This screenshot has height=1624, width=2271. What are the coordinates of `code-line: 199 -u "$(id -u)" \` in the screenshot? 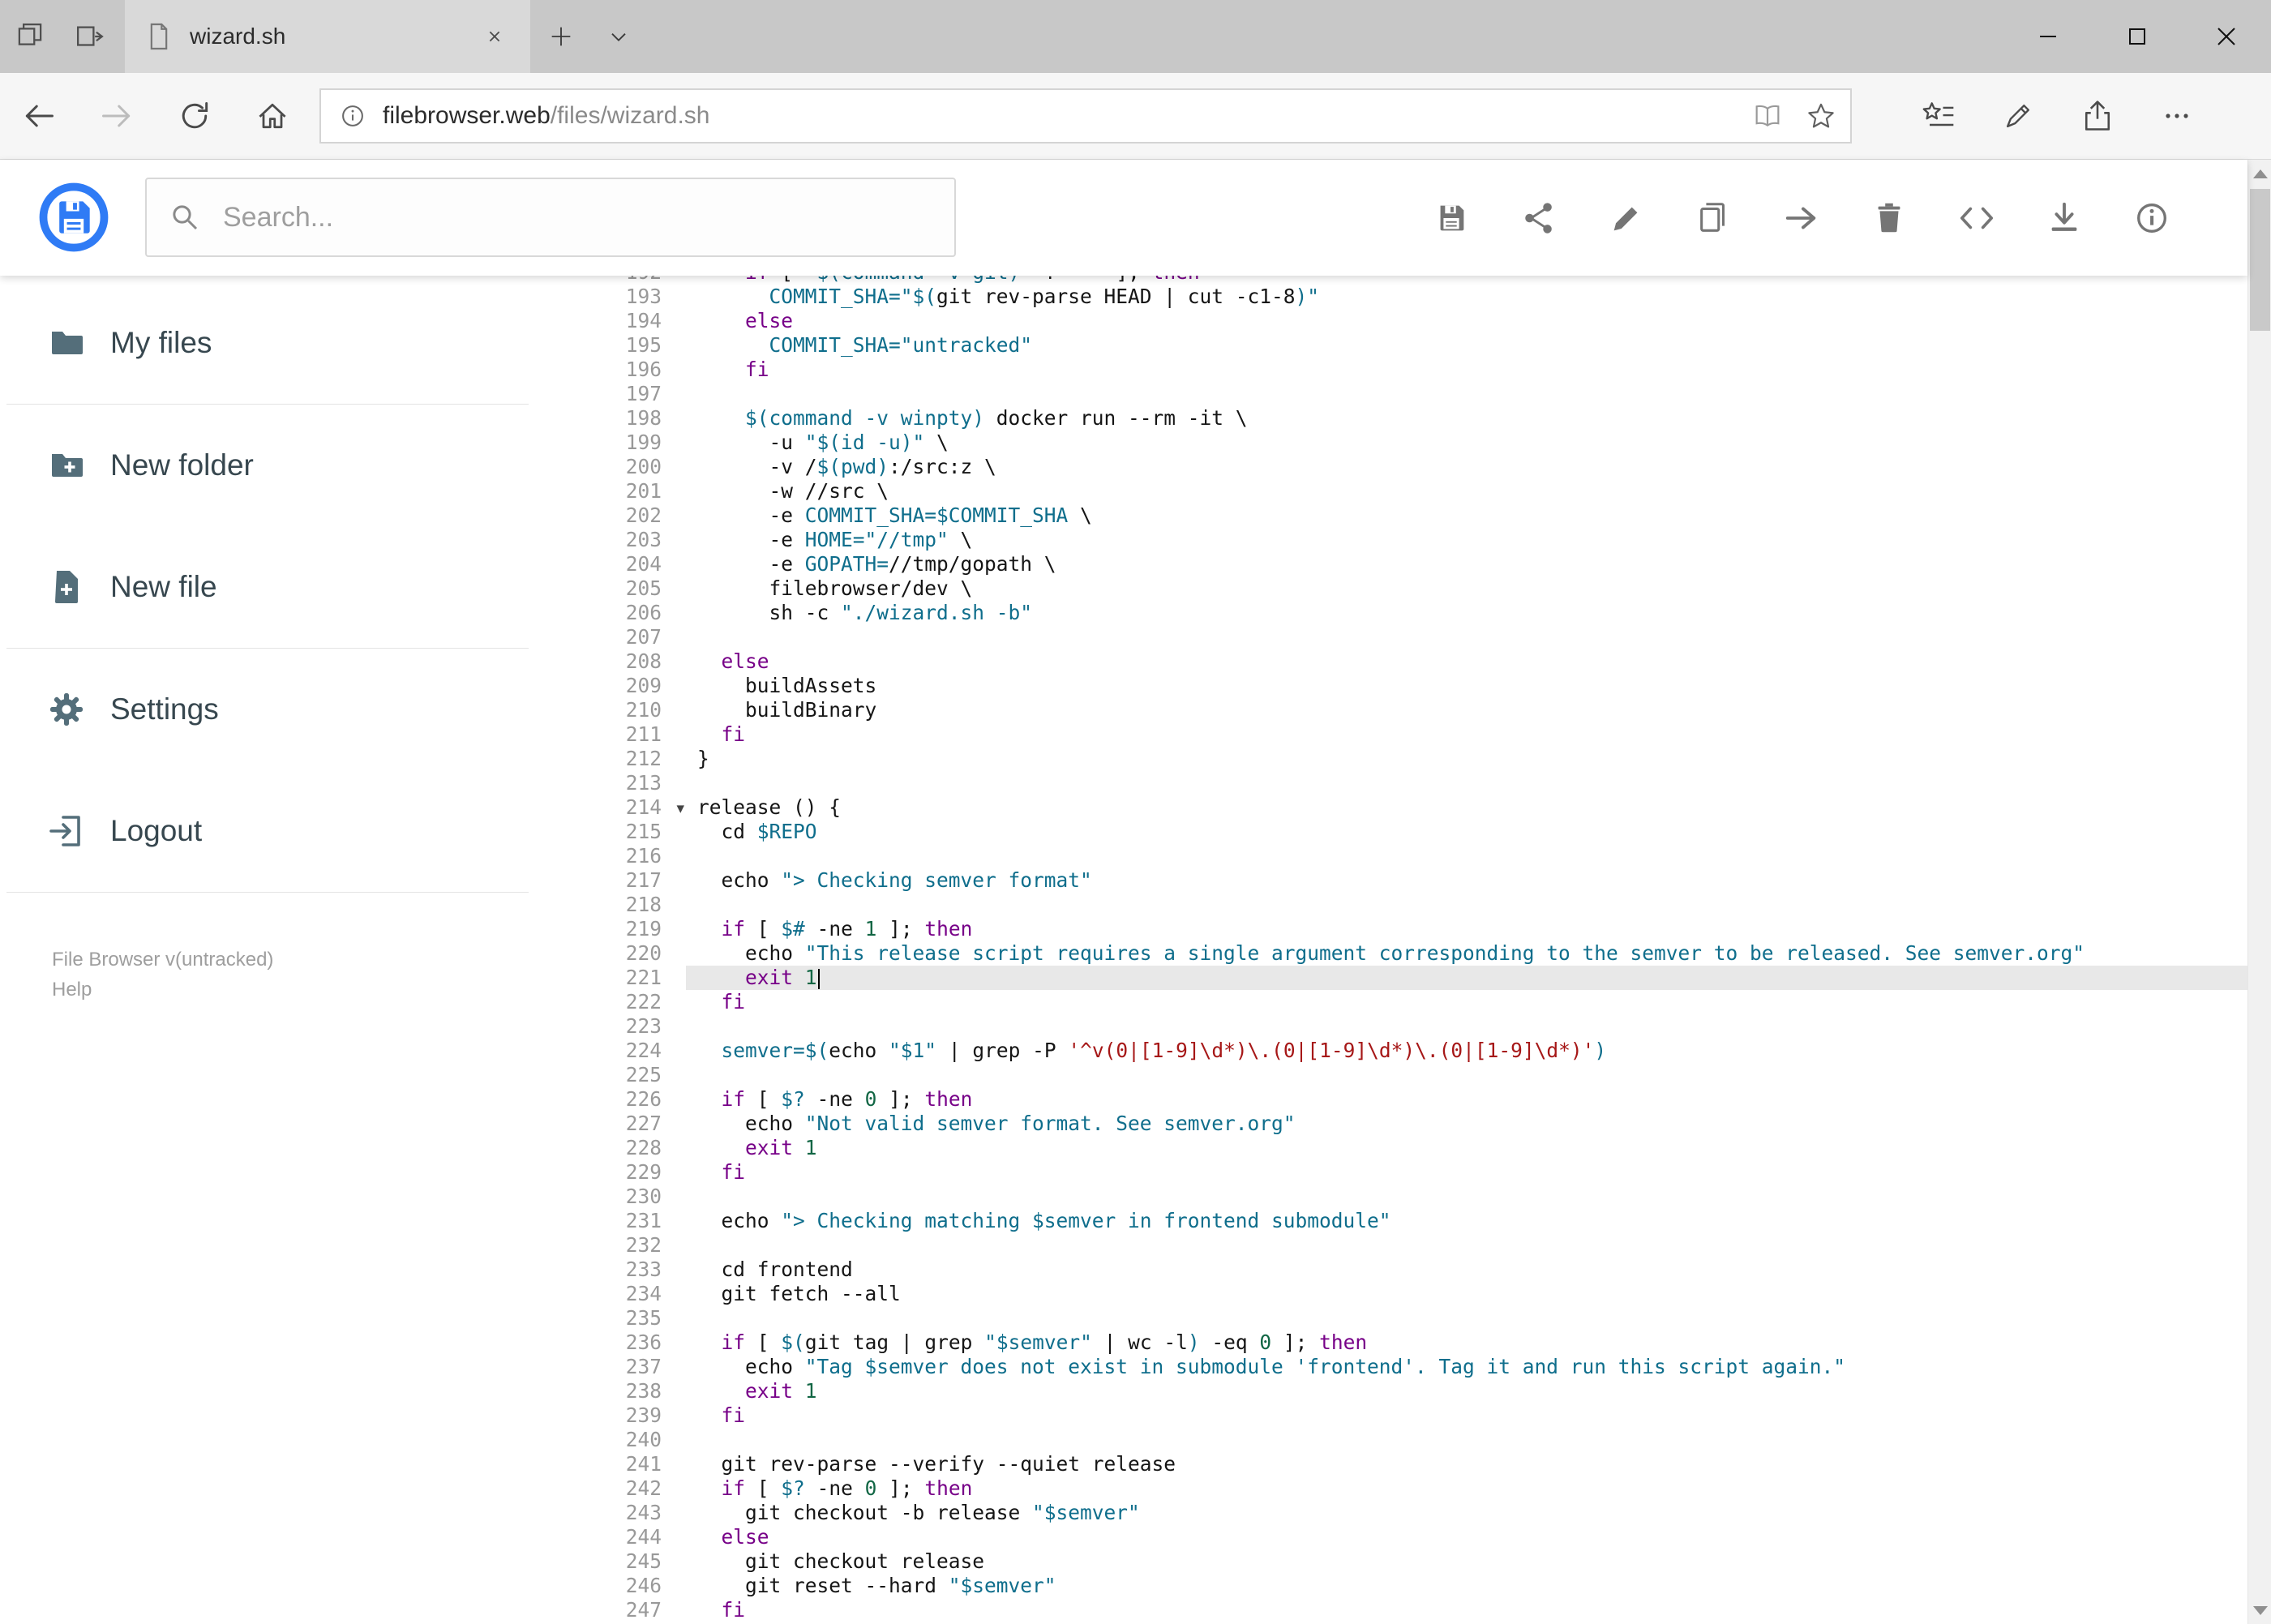 It's located at (1391, 443).